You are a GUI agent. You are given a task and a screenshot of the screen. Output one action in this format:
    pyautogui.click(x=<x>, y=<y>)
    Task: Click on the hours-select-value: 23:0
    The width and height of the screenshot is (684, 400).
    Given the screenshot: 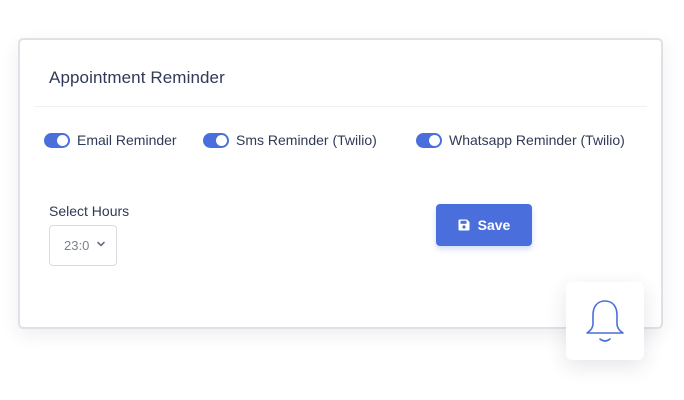 What is the action you would take?
    pyautogui.click(x=77, y=245)
    